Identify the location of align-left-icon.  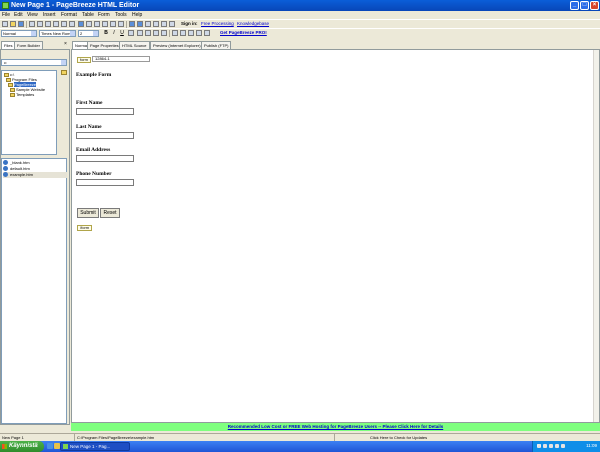
(140, 33).